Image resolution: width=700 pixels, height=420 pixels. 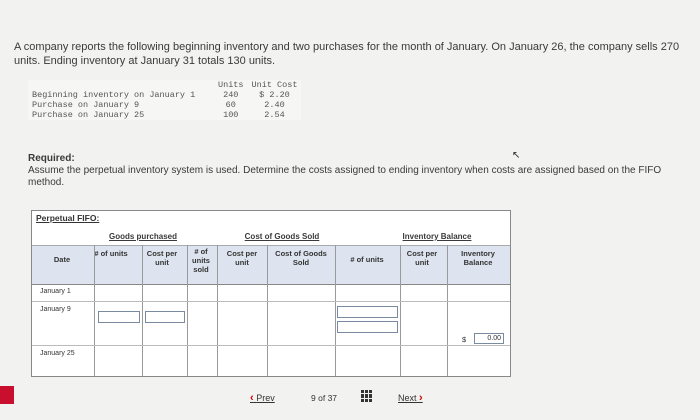 What do you see at coordinates (86, 105) in the screenshot?
I see `row-label: Purchase on January 9` at bounding box center [86, 105].